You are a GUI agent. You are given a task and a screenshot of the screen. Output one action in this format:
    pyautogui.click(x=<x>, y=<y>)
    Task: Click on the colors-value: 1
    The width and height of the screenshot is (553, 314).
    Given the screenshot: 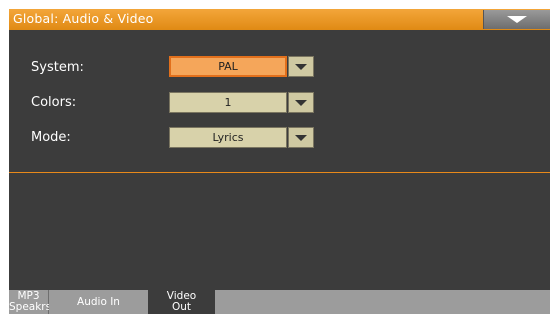 What is the action you would take?
    pyautogui.click(x=228, y=102)
    